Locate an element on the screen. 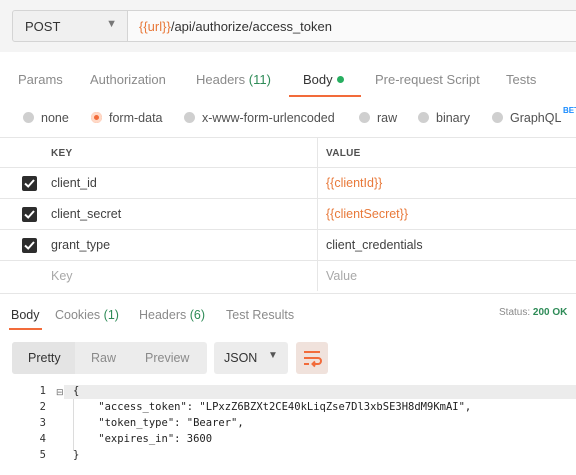  table-header-row: KEY VALUE is located at coordinates (288, 152).